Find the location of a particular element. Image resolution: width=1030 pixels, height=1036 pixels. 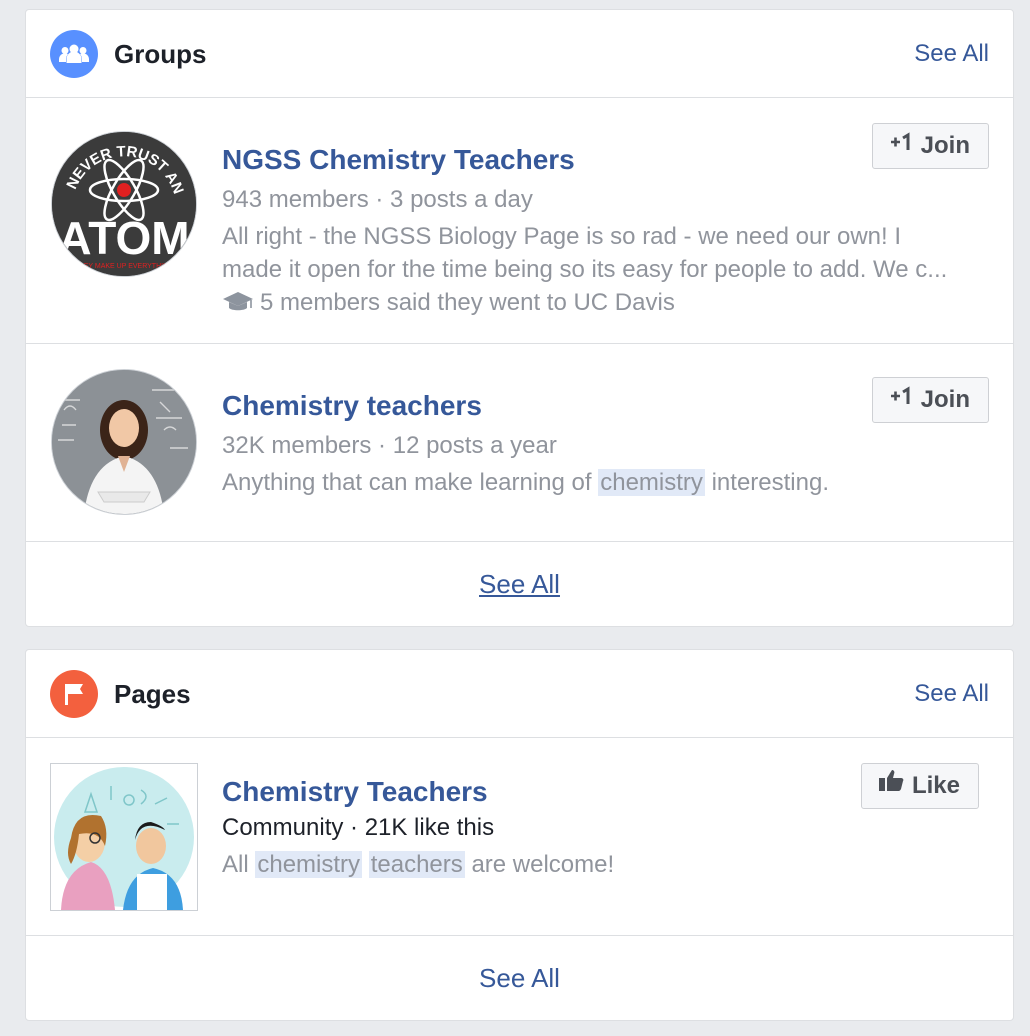

pages-title: Pages is located at coordinates (152, 694).